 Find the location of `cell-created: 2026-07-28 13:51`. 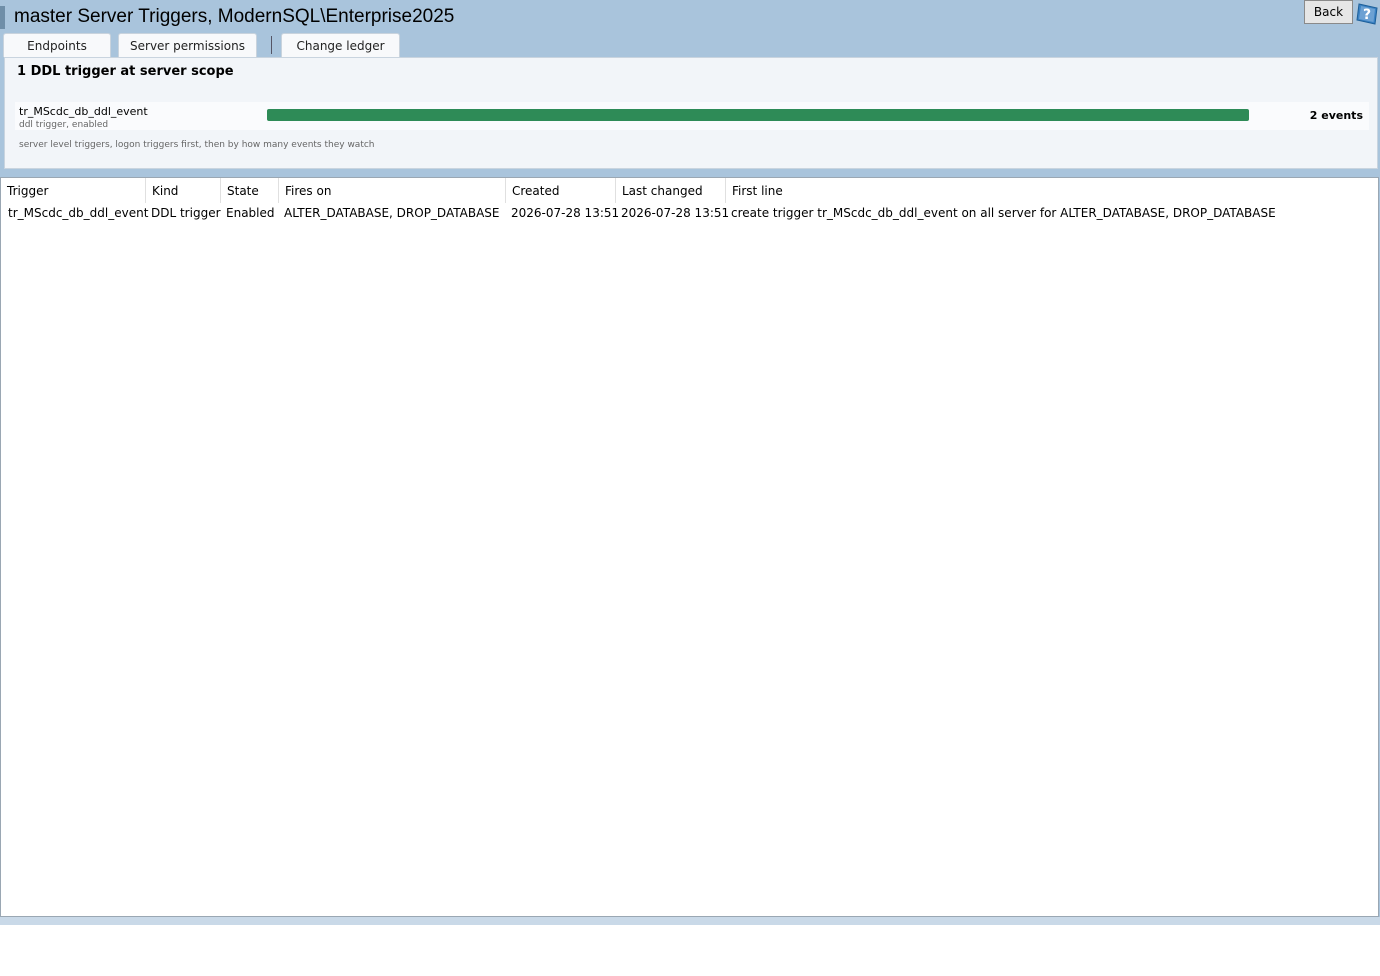

cell-created: 2026-07-28 13:51 is located at coordinates (565, 213).